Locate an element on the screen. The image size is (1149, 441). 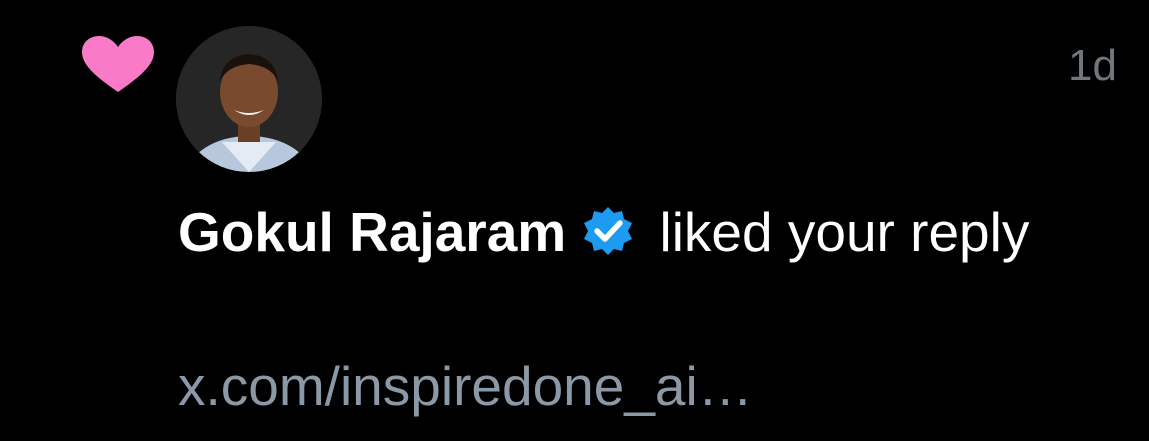
heart-icon is located at coordinates (118, 64).